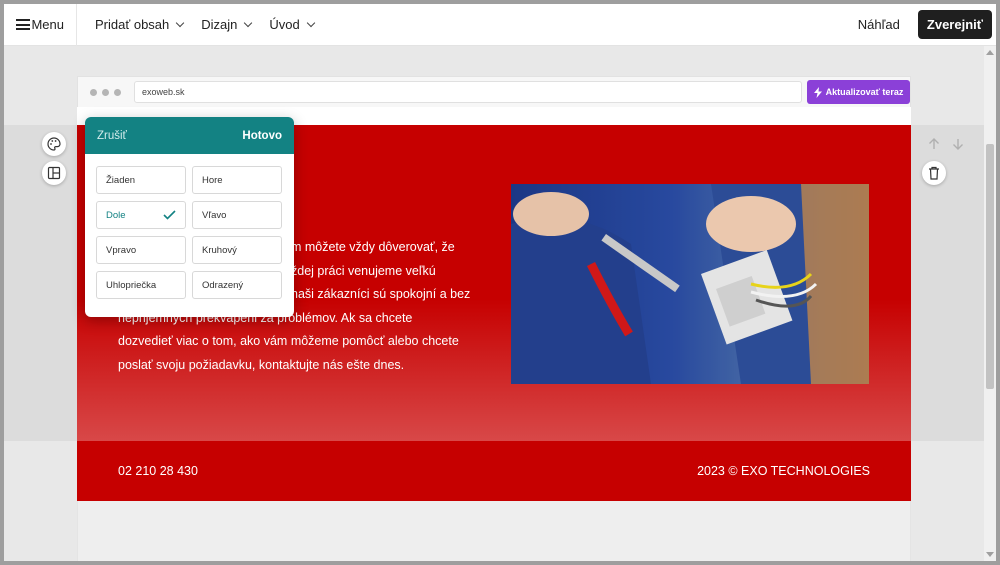 This screenshot has height=565, width=1000. What do you see at coordinates (494, 531) in the screenshot?
I see `next-section` at bounding box center [494, 531].